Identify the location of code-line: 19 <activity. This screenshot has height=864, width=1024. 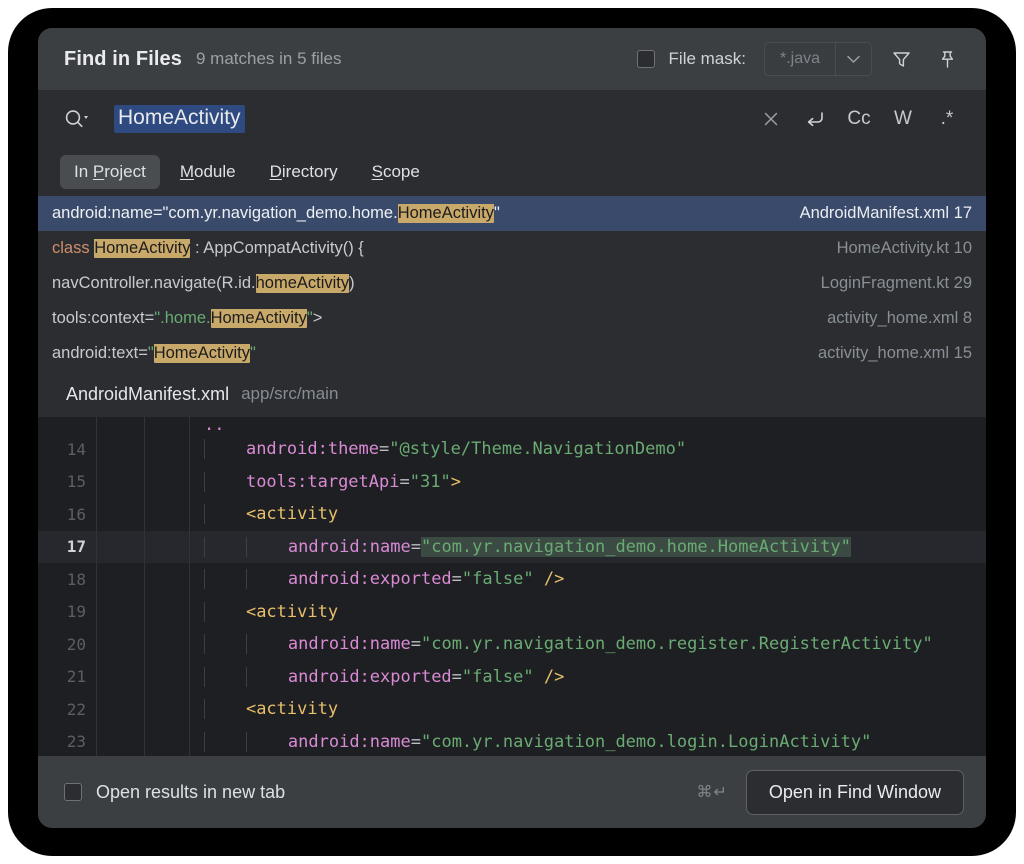
(512, 611).